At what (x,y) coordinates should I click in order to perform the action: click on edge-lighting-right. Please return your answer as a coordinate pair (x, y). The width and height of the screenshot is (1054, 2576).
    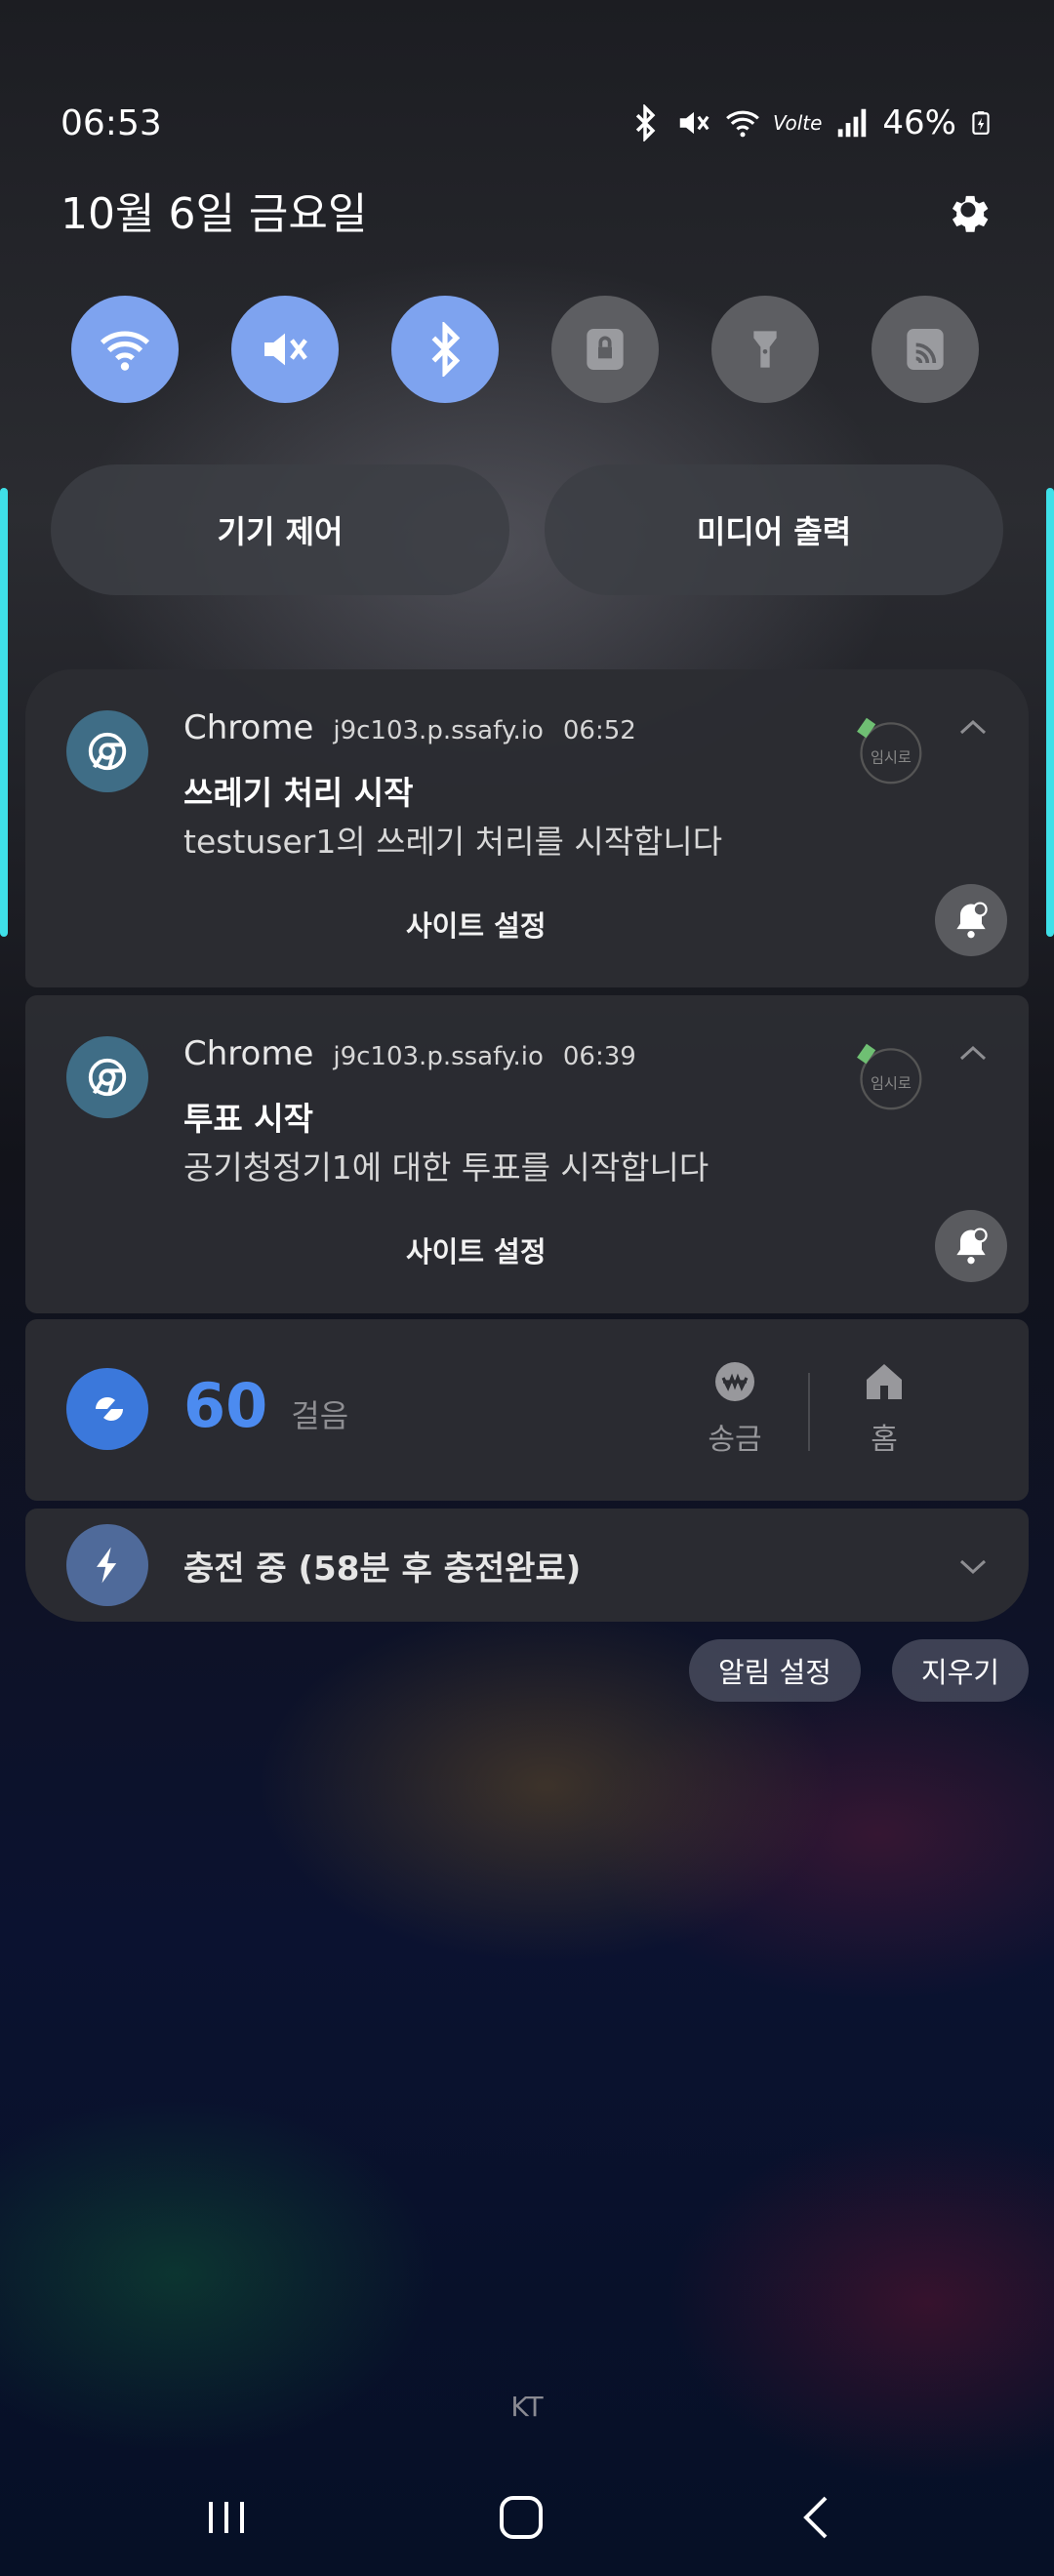
    Looking at the image, I should click on (1050, 712).